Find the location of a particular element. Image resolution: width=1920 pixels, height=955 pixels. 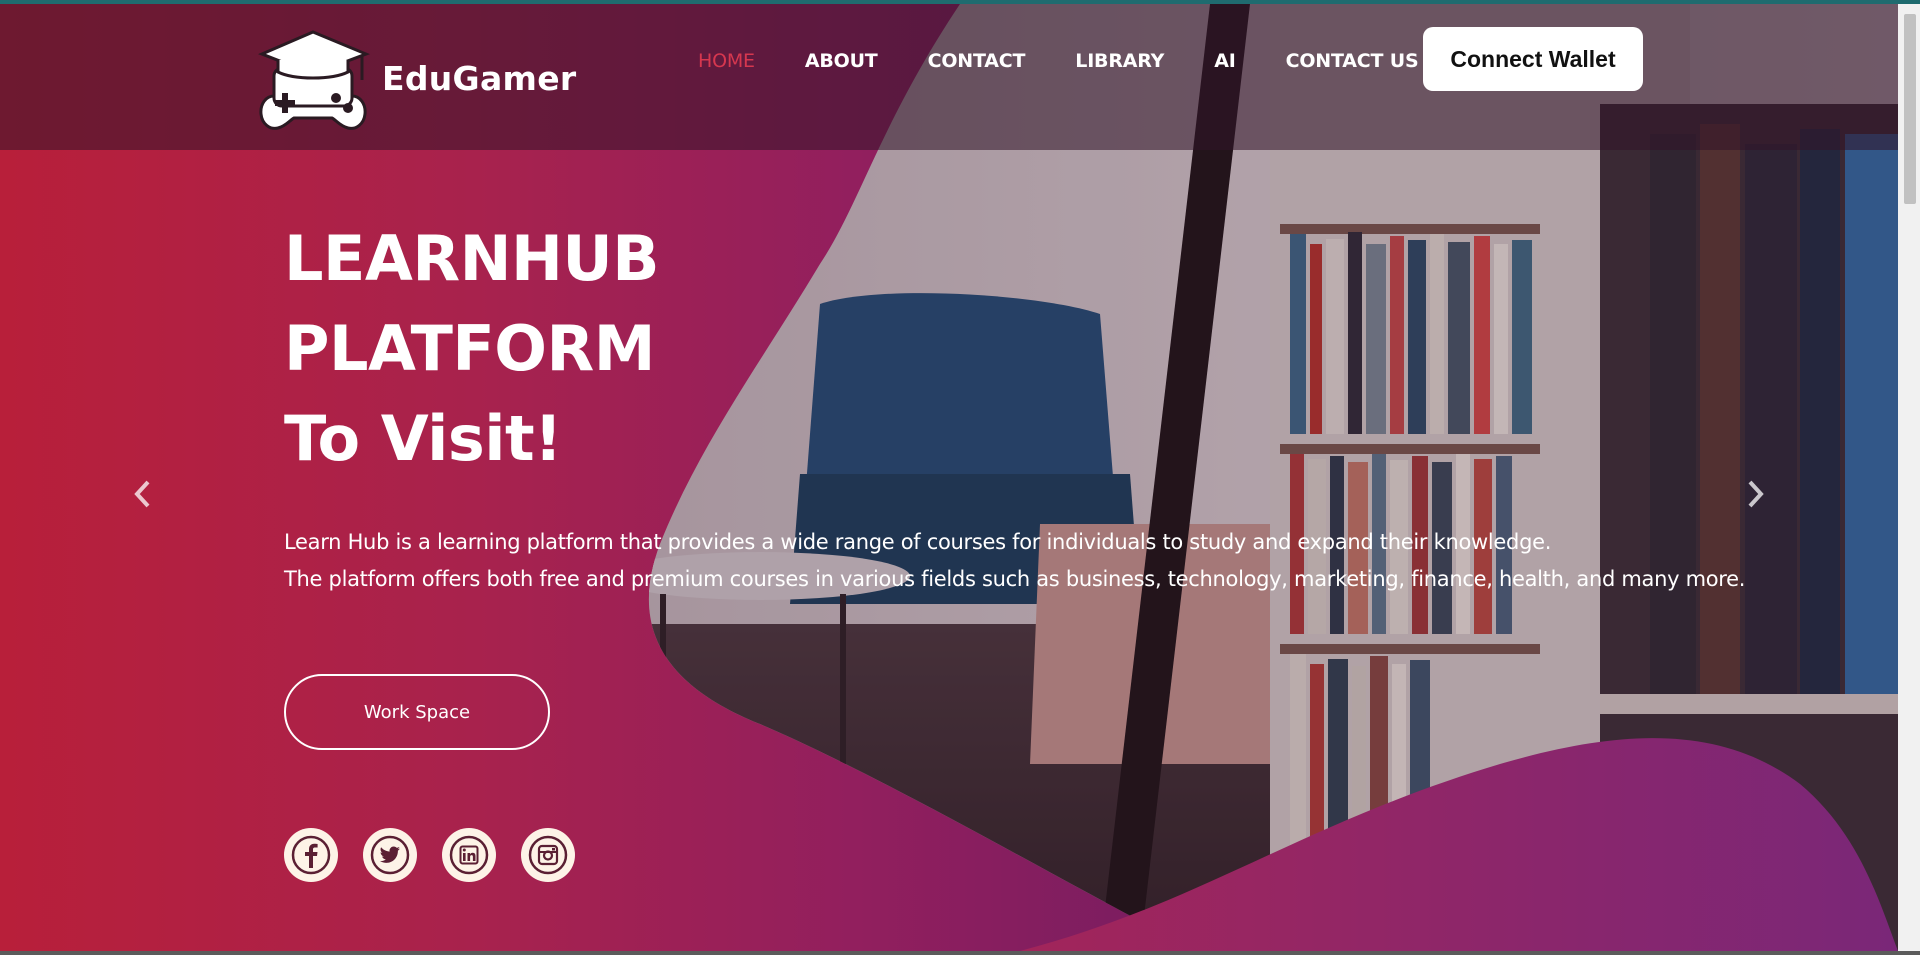

twitter-icon is located at coordinates (390, 855).